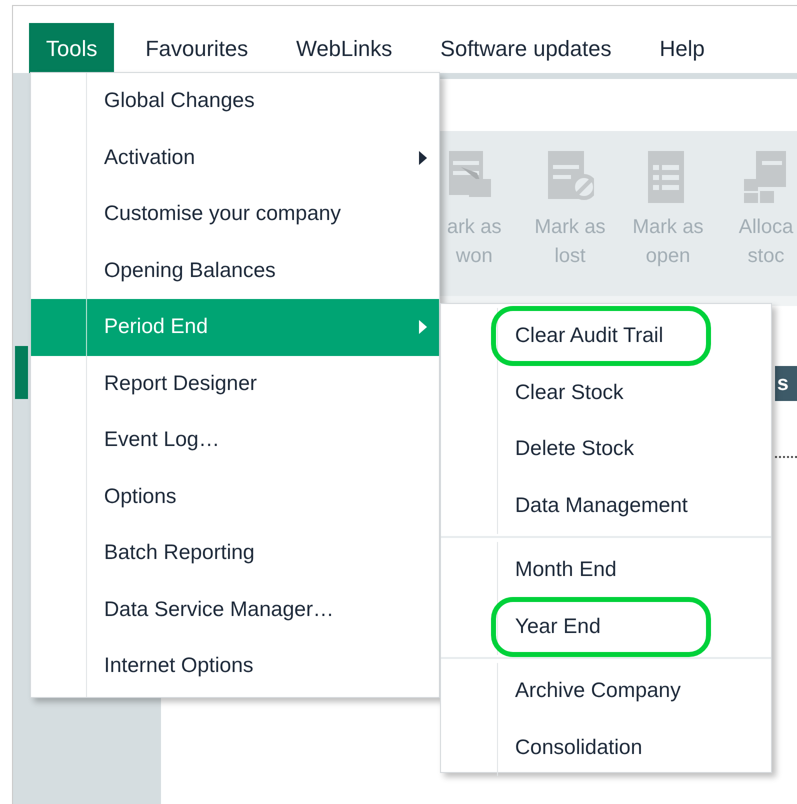 The height and width of the screenshot is (804, 797). Describe the element at coordinates (606, 506) in the screenshot. I see `menu-item: Data Management` at that location.